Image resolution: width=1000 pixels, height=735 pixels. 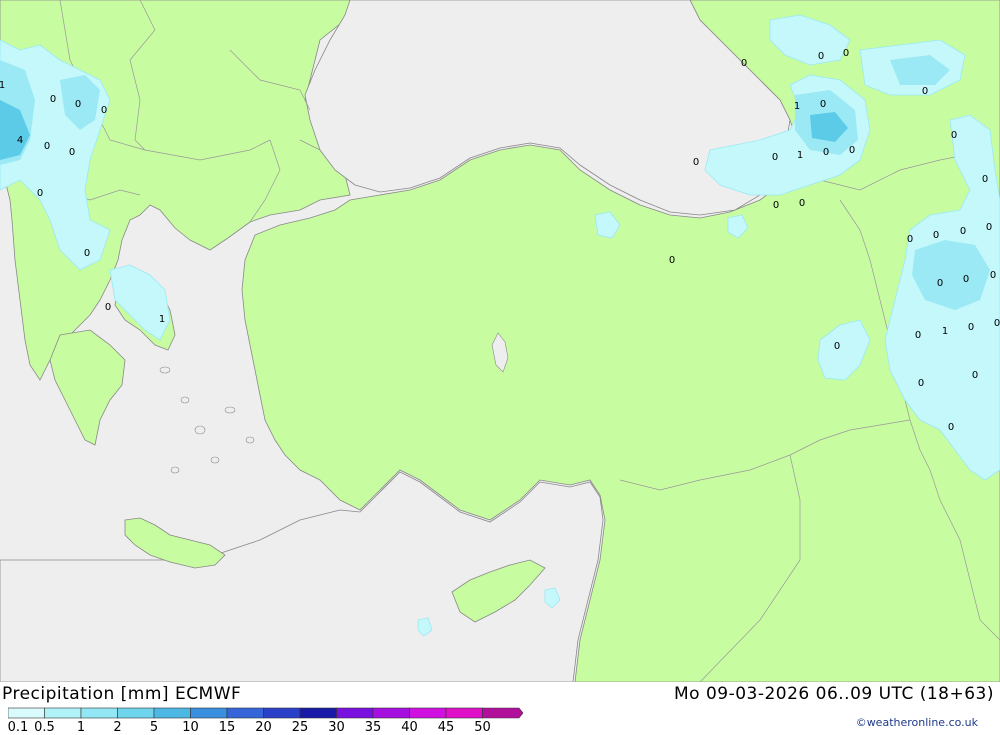 What do you see at coordinates (268, 721) in the screenshot?
I see `color-legend: 0.1 0.5 1 2 5 10 15 20 25 30 35 40 45 50` at bounding box center [268, 721].